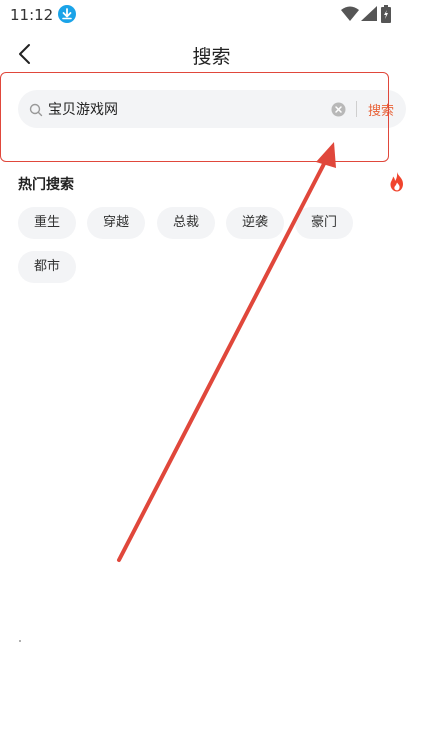 Image resolution: width=423 pixels, height=752 pixels. I want to click on download-icon, so click(67, 14).